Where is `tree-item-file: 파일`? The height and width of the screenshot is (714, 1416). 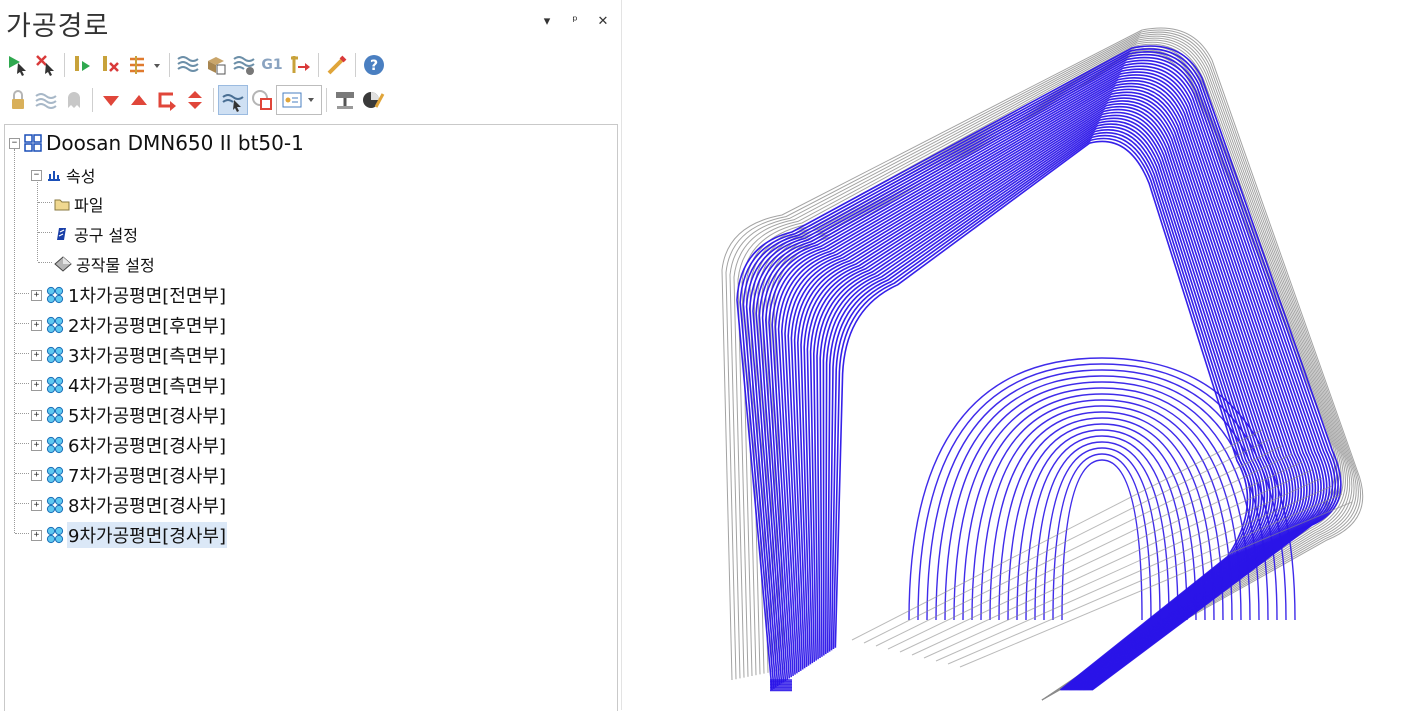 tree-item-file: 파일 is located at coordinates (78, 204).